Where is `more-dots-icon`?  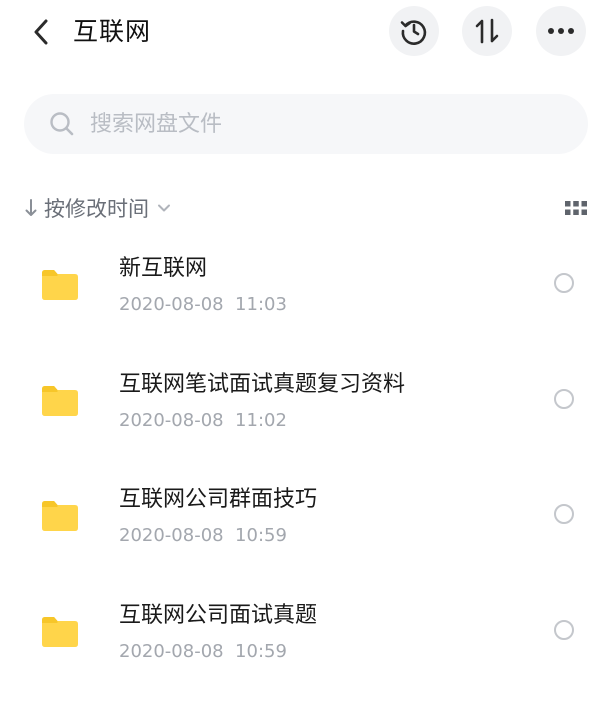 more-dots-icon is located at coordinates (561, 31).